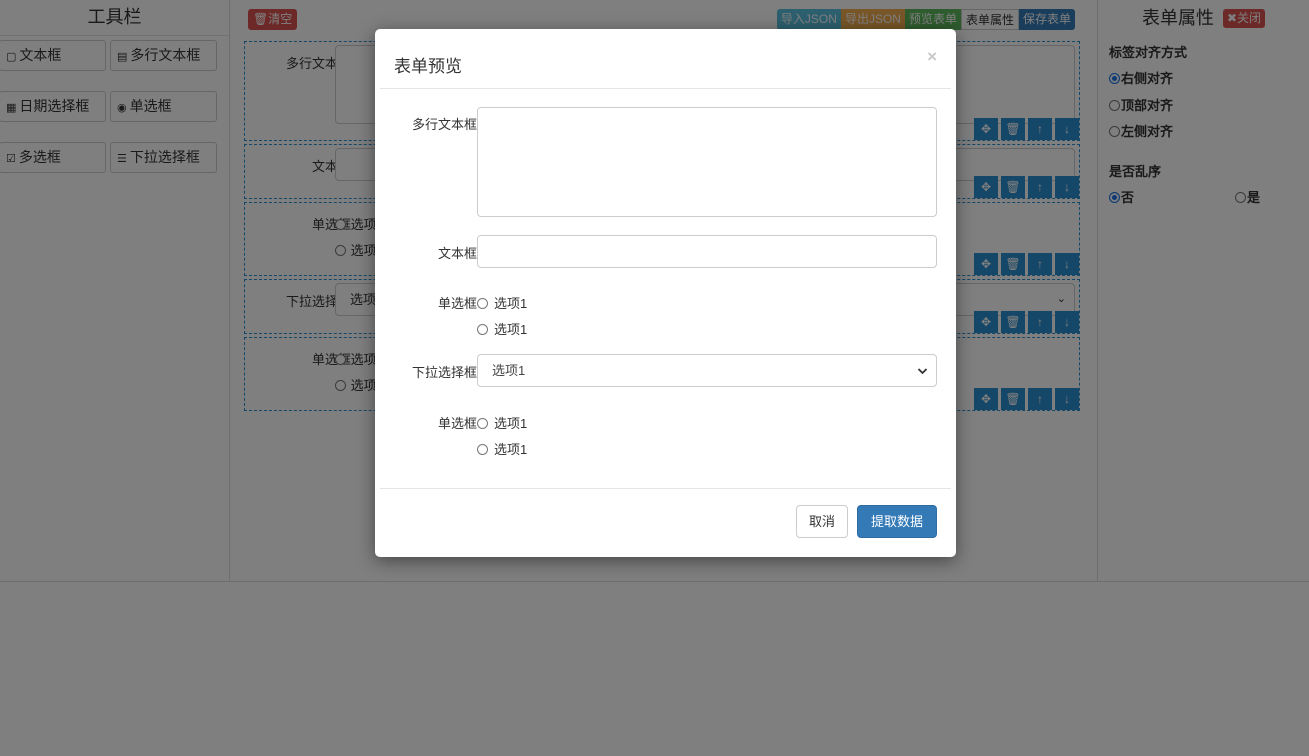 The height and width of the screenshot is (756, 1309). Describe the element at coordinates (665, 522) in the screenshot. I see `modal-footer: 取消 提取数据` at that location.